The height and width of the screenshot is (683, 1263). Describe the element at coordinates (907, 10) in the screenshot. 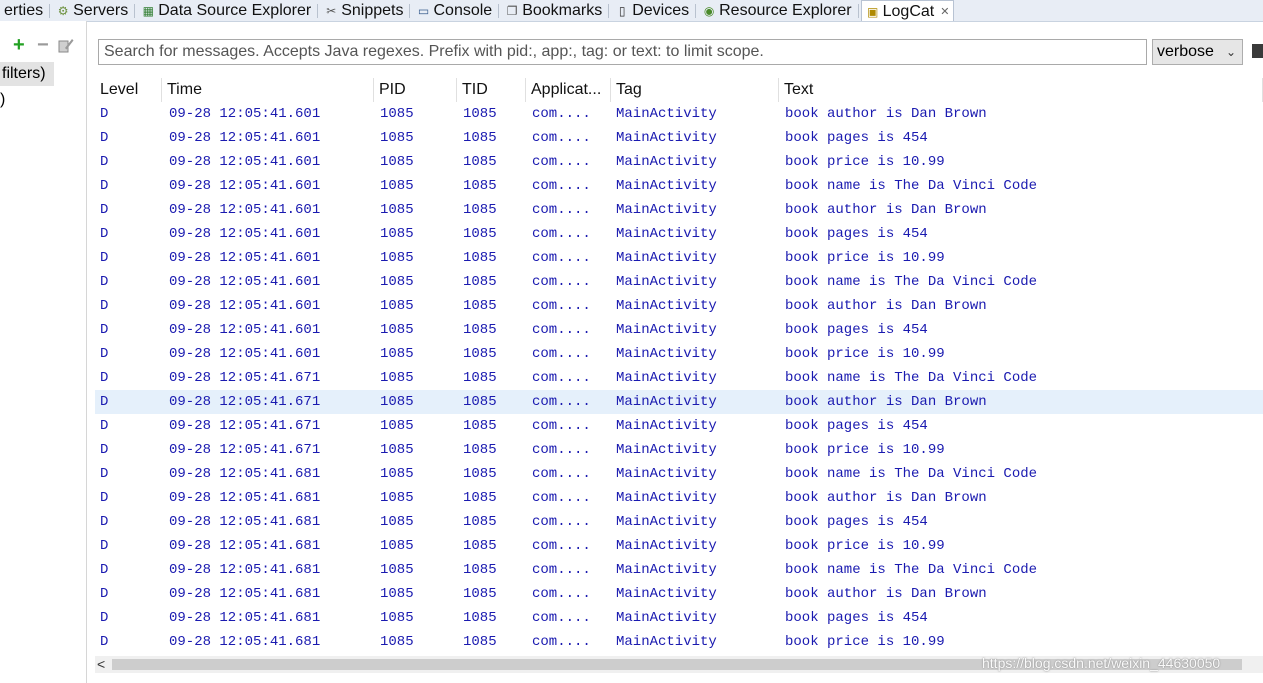

I see `tab-logcat: ▣ LogCat ✕` at that location.